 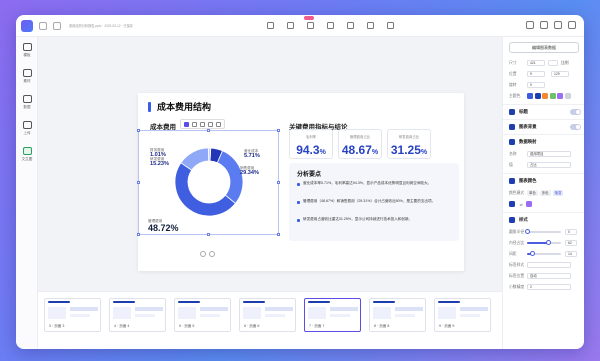 What do you see at coordinates (137, 315) in the screenshot?
I see `slide-thumbnail: 4 · 页面 4` at bounding box center [137, 315].